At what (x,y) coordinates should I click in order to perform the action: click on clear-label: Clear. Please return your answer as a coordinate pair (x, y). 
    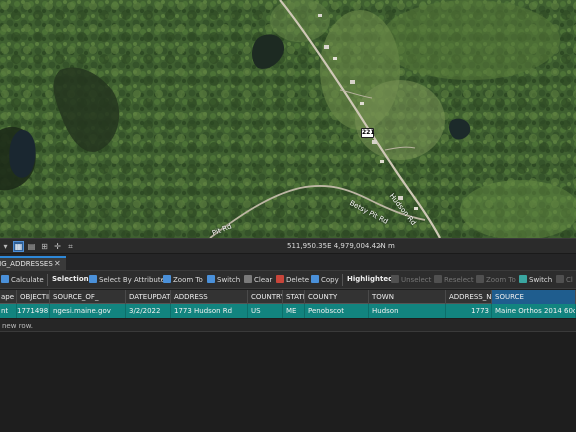
    Looking at the image, I should click on (263, 280).